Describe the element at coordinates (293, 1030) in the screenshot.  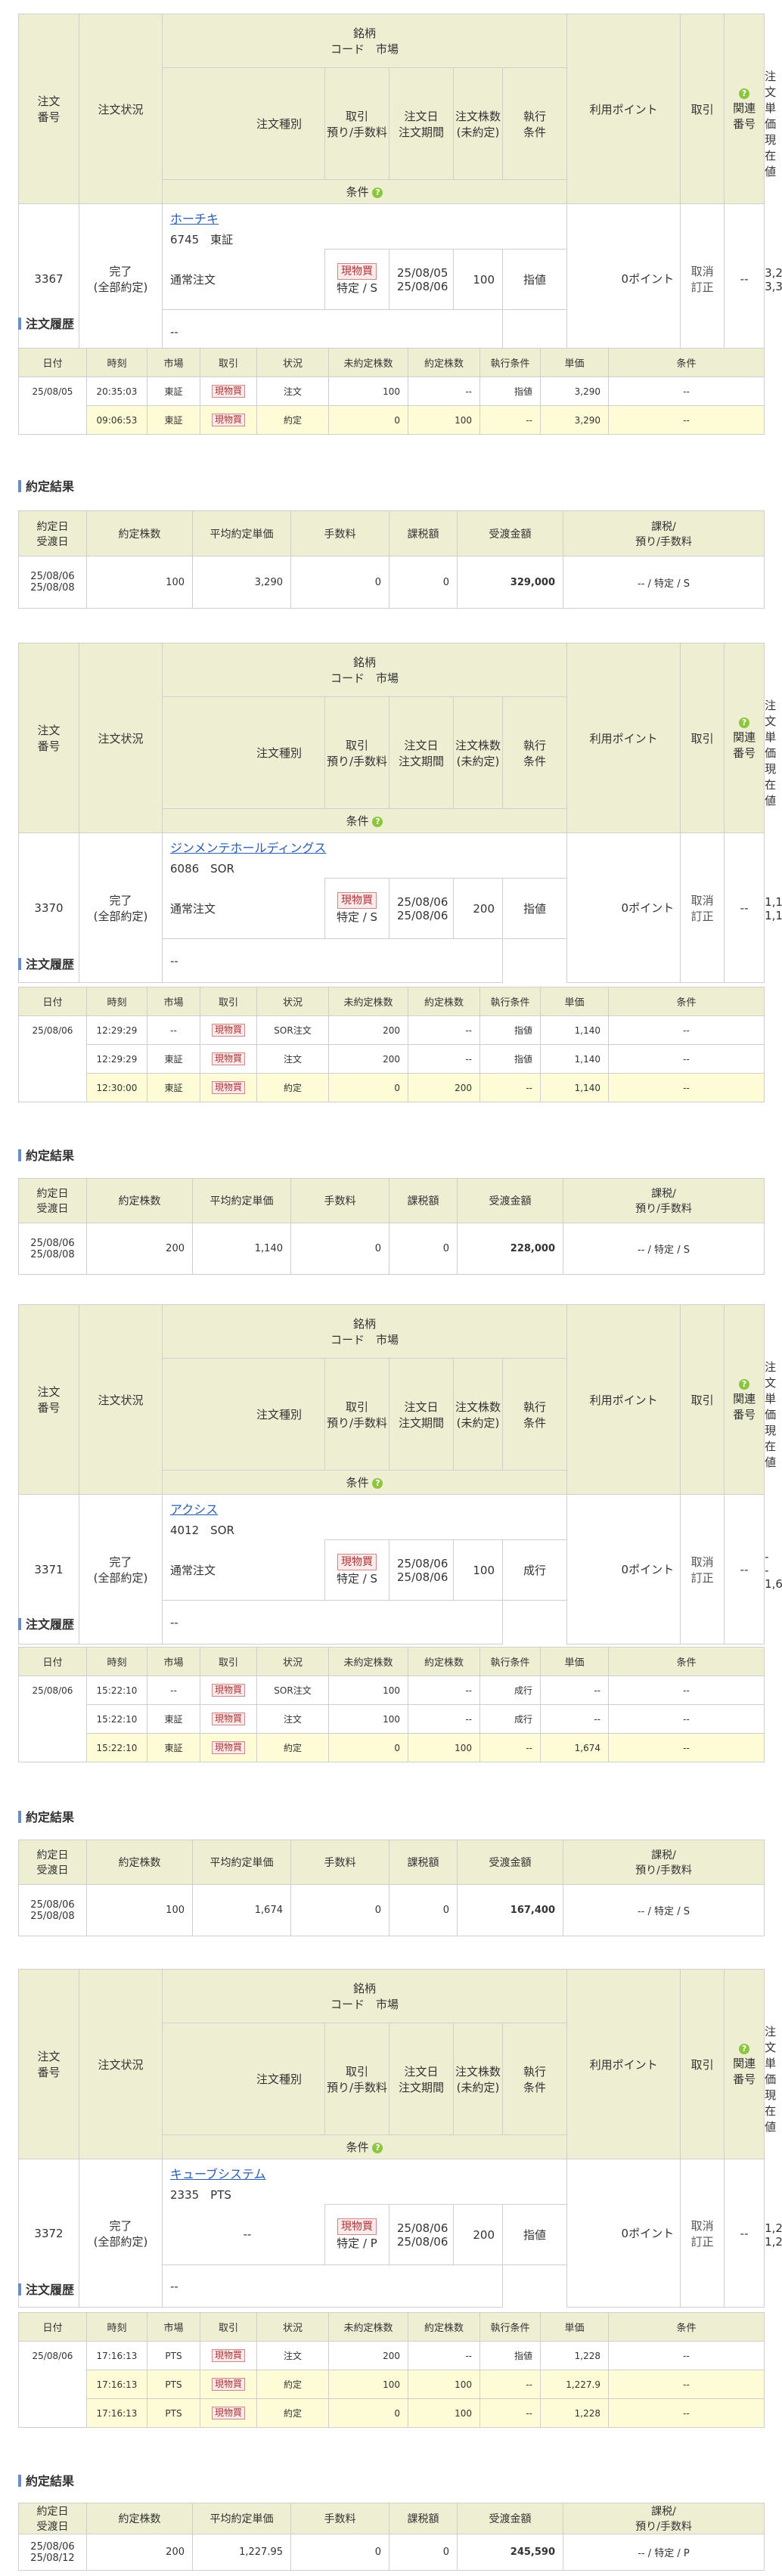
I see `history-status: SOR注文` at that location.